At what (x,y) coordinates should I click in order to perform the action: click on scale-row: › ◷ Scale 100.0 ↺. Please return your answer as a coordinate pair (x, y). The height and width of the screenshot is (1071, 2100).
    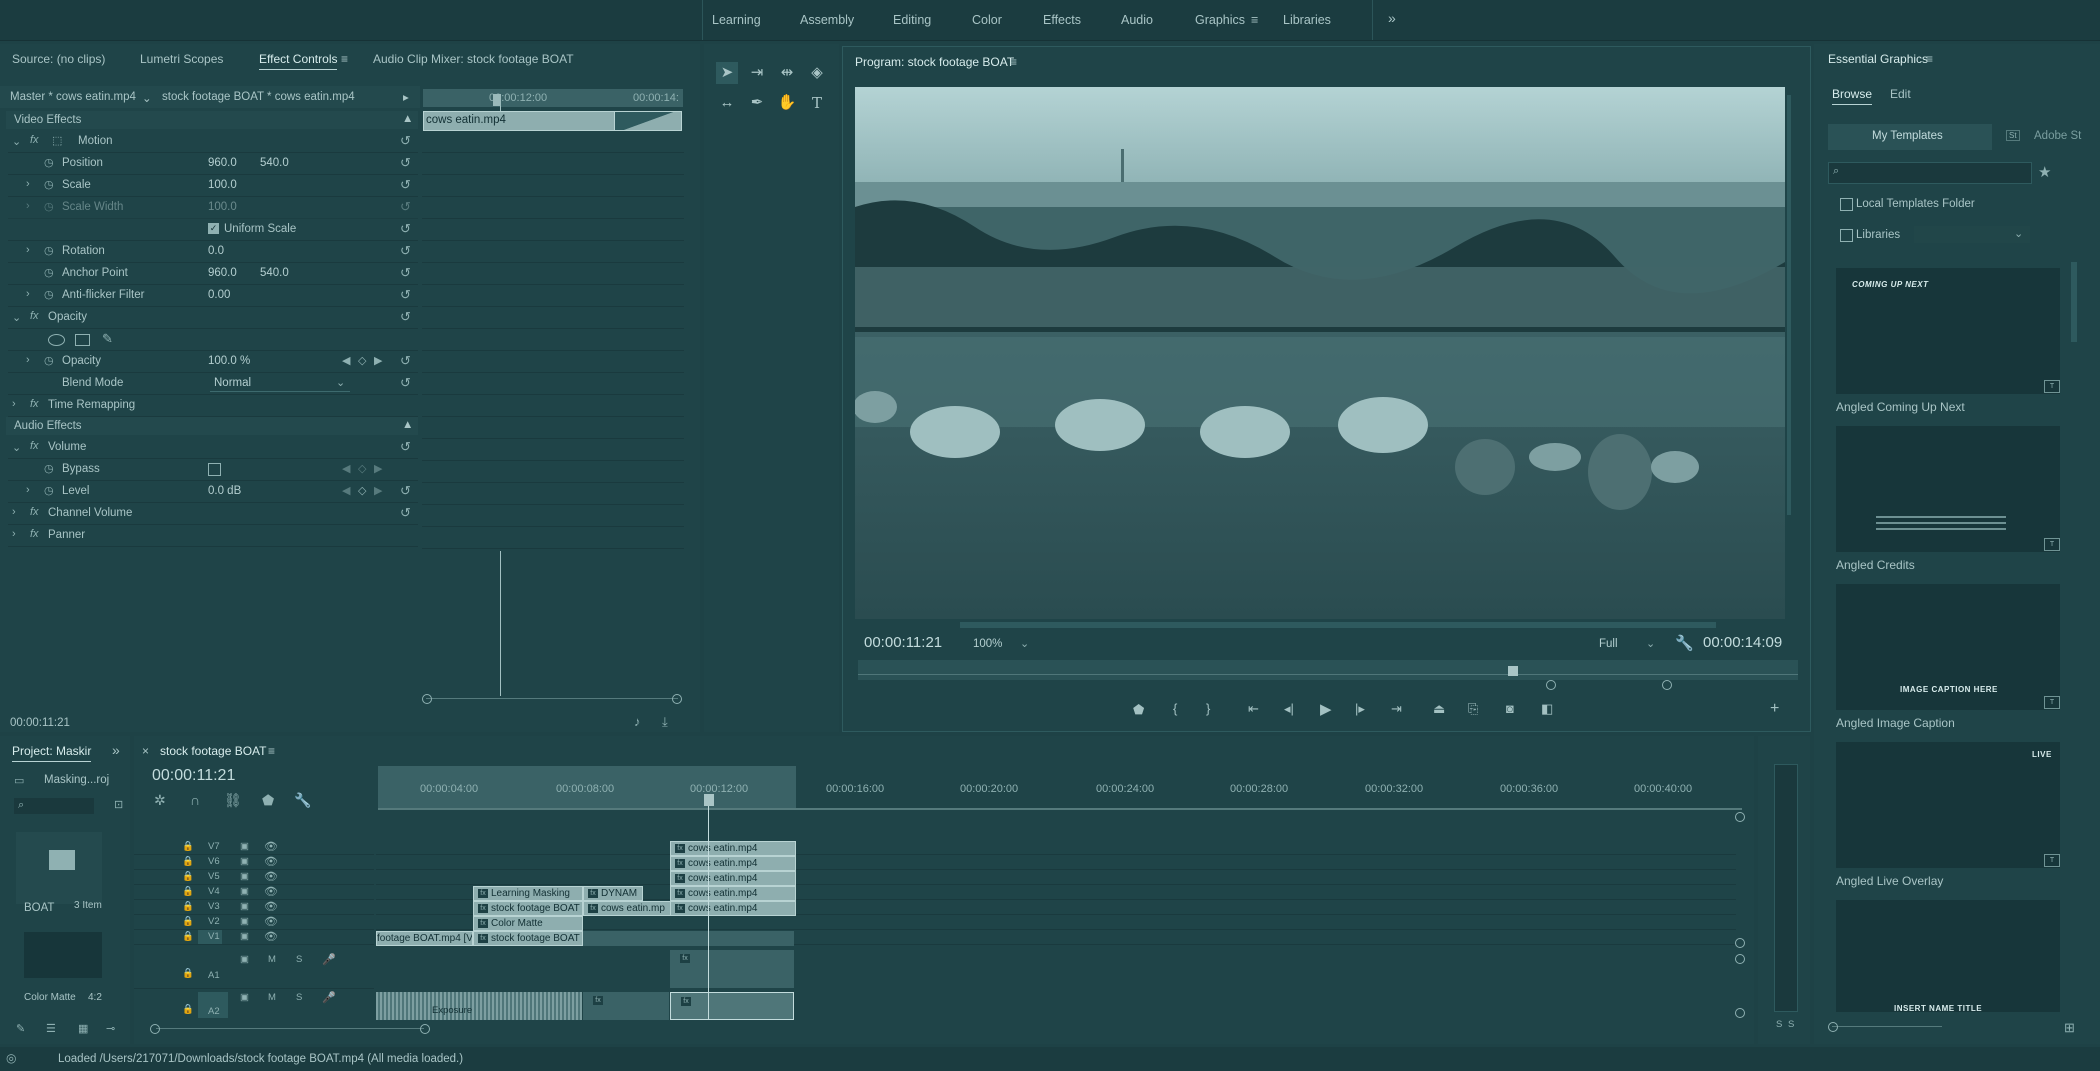
    Looking at the image, I should click on (213, 186).